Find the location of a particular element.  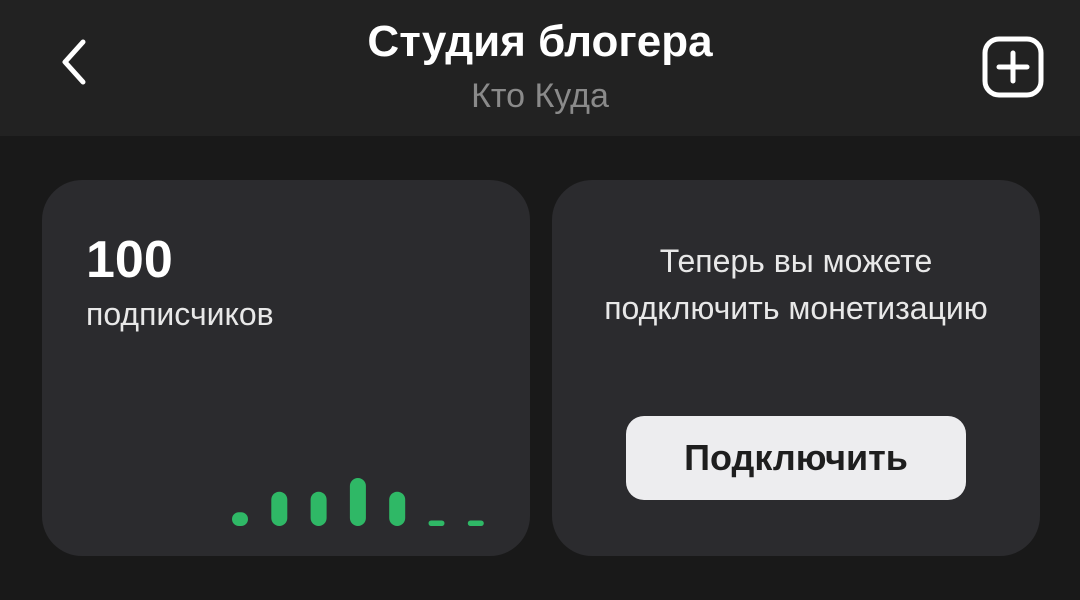

plus-square-icon is located at coordinates (1013, 67).